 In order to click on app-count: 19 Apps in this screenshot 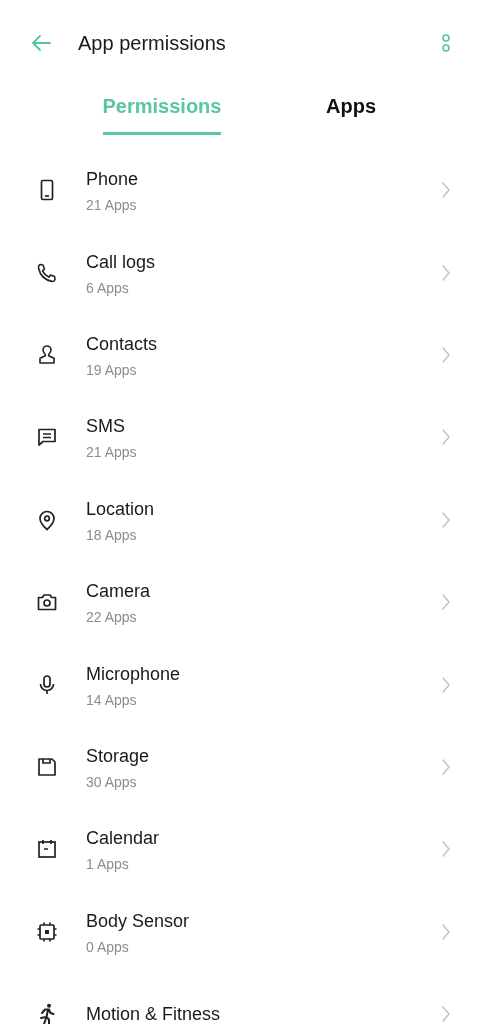, I will do `click(111, 369)`.